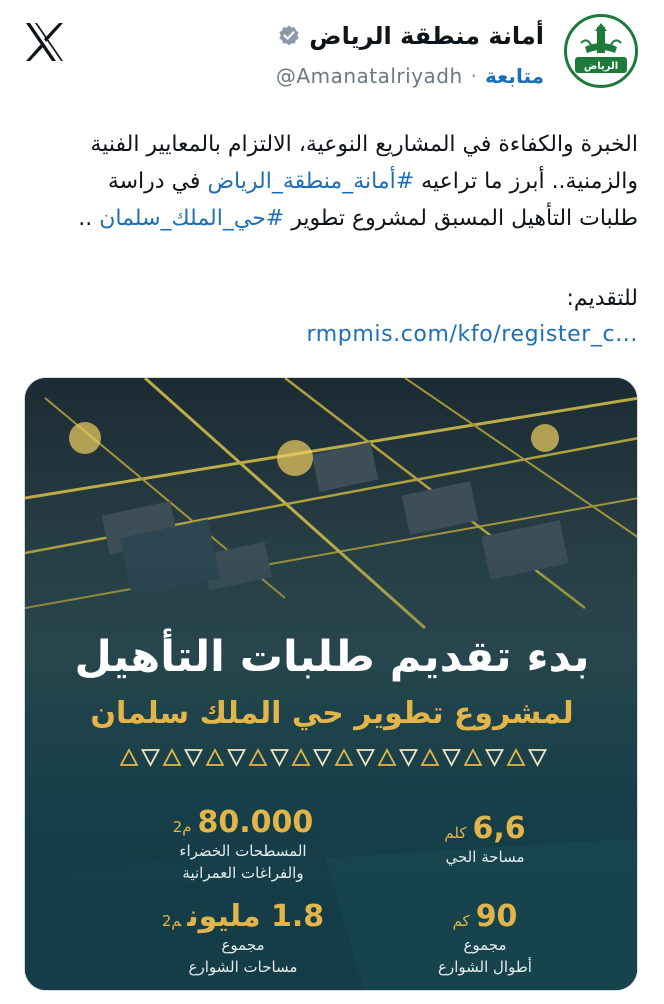 The height and width of the screenshot is (1004, 664). What do you see at coordinates (191, 218) in the screenshot?
I see `hashtag-king-salman: #حي_الملك_سلمان` at bounding box center [191, 218].